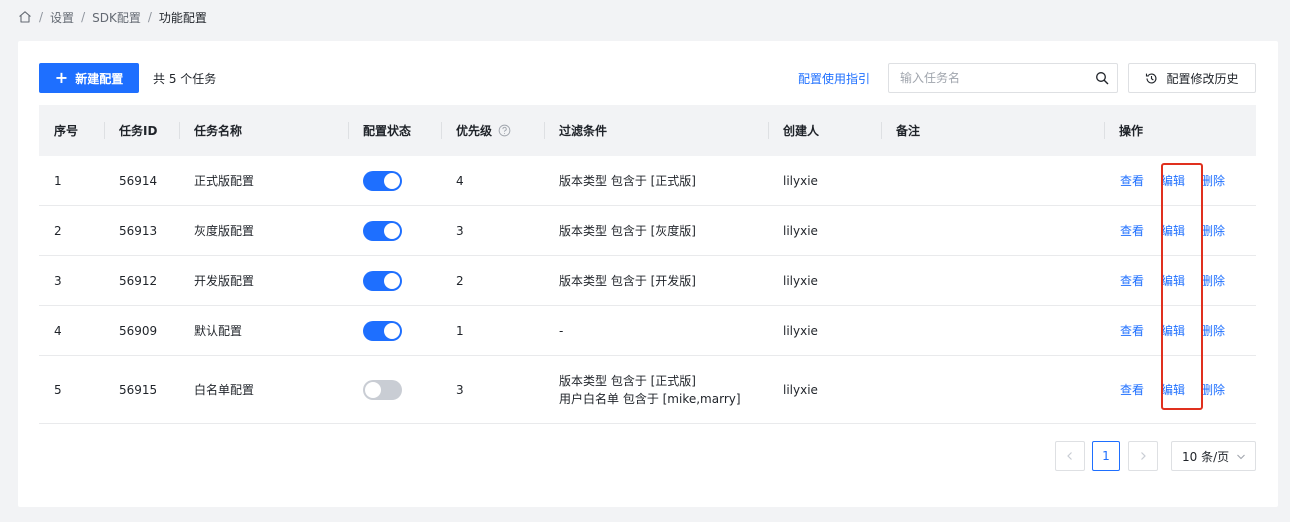 Image resolution: width=1290 pixels, height=522 pixels. Describe the element at coordinates (460, 330) in the screenshot. I see `cell-priority: 1` at that location.